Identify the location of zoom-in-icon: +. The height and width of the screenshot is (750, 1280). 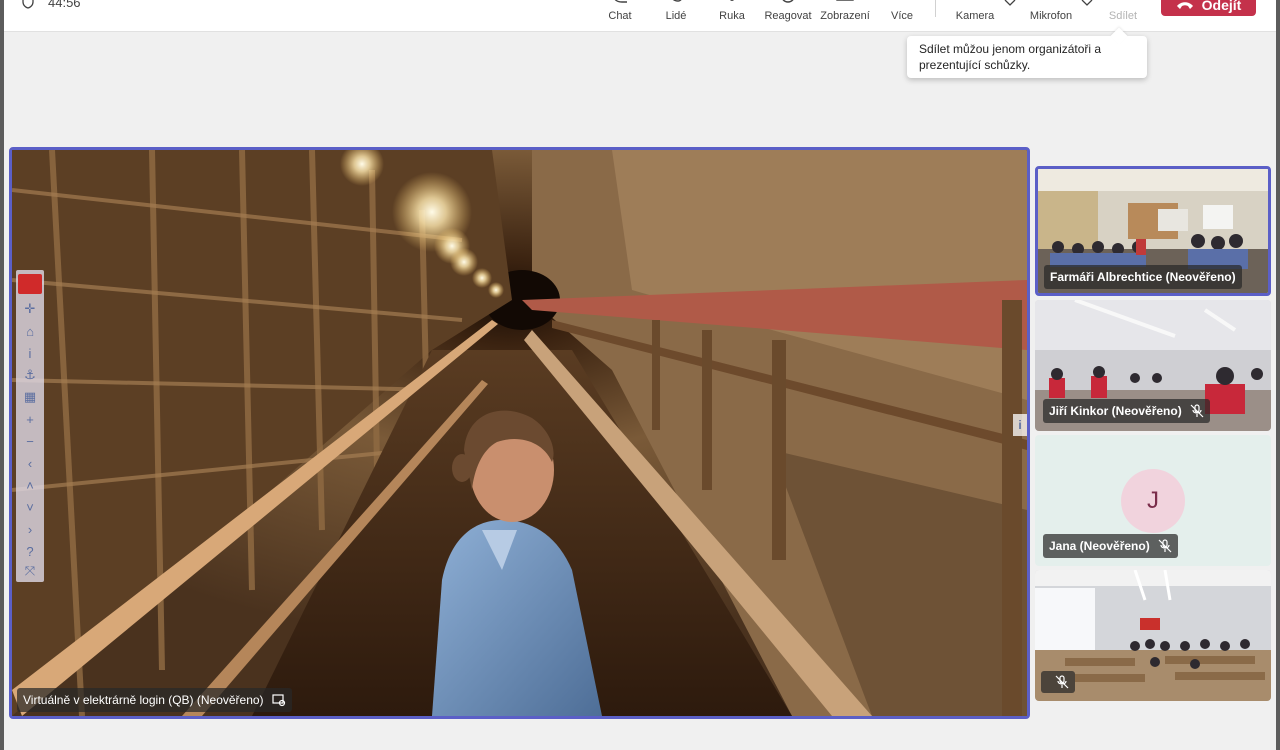
(30, 419).